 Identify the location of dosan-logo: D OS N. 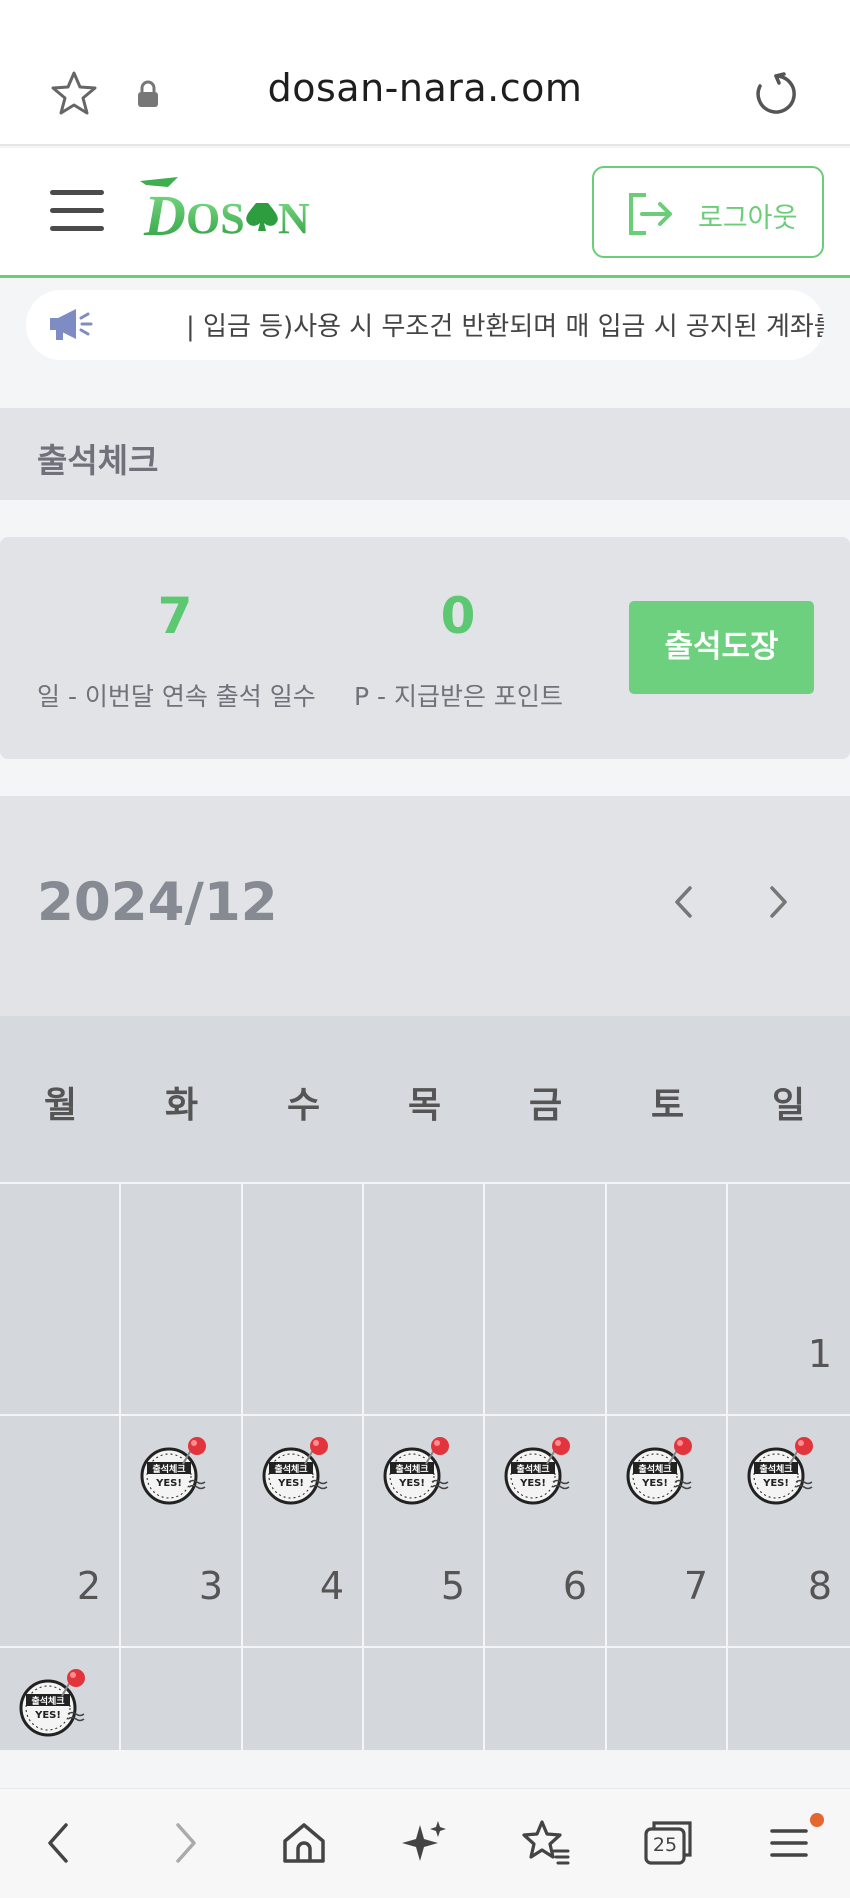
(233, 209).